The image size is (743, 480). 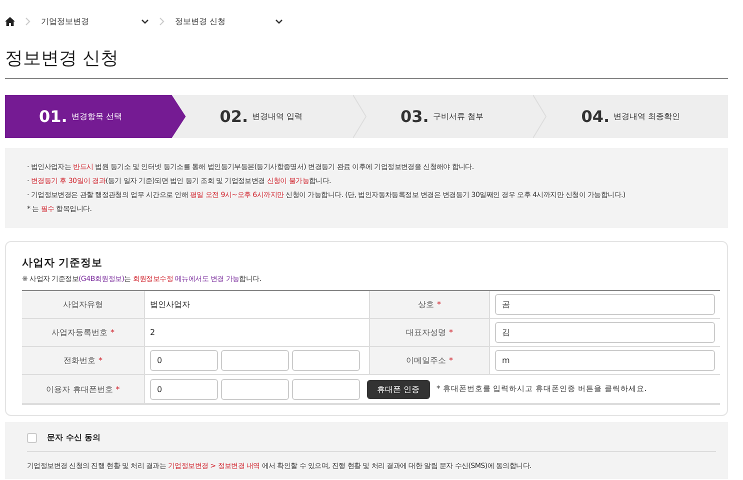 I want to click on field-label: 사업자유형, so click(x=83, y=304).